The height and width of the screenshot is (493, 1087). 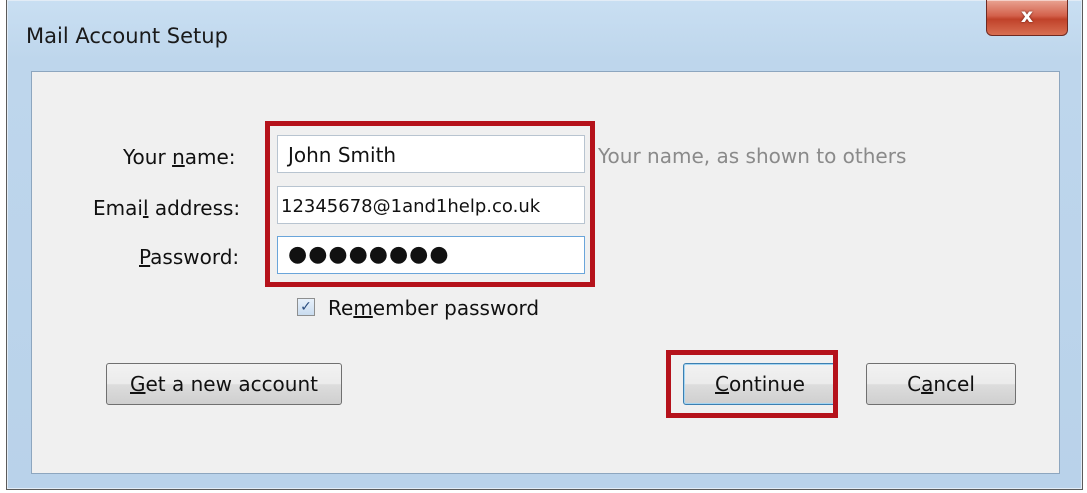 I want to click on remember-password-checkbox: ✓, so click(x=306, y=307).